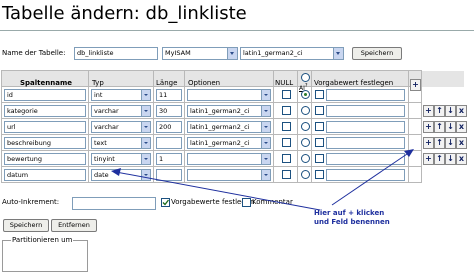  I want to click on annotation-line-1: Hier auf + klicken, so click(349, 213).